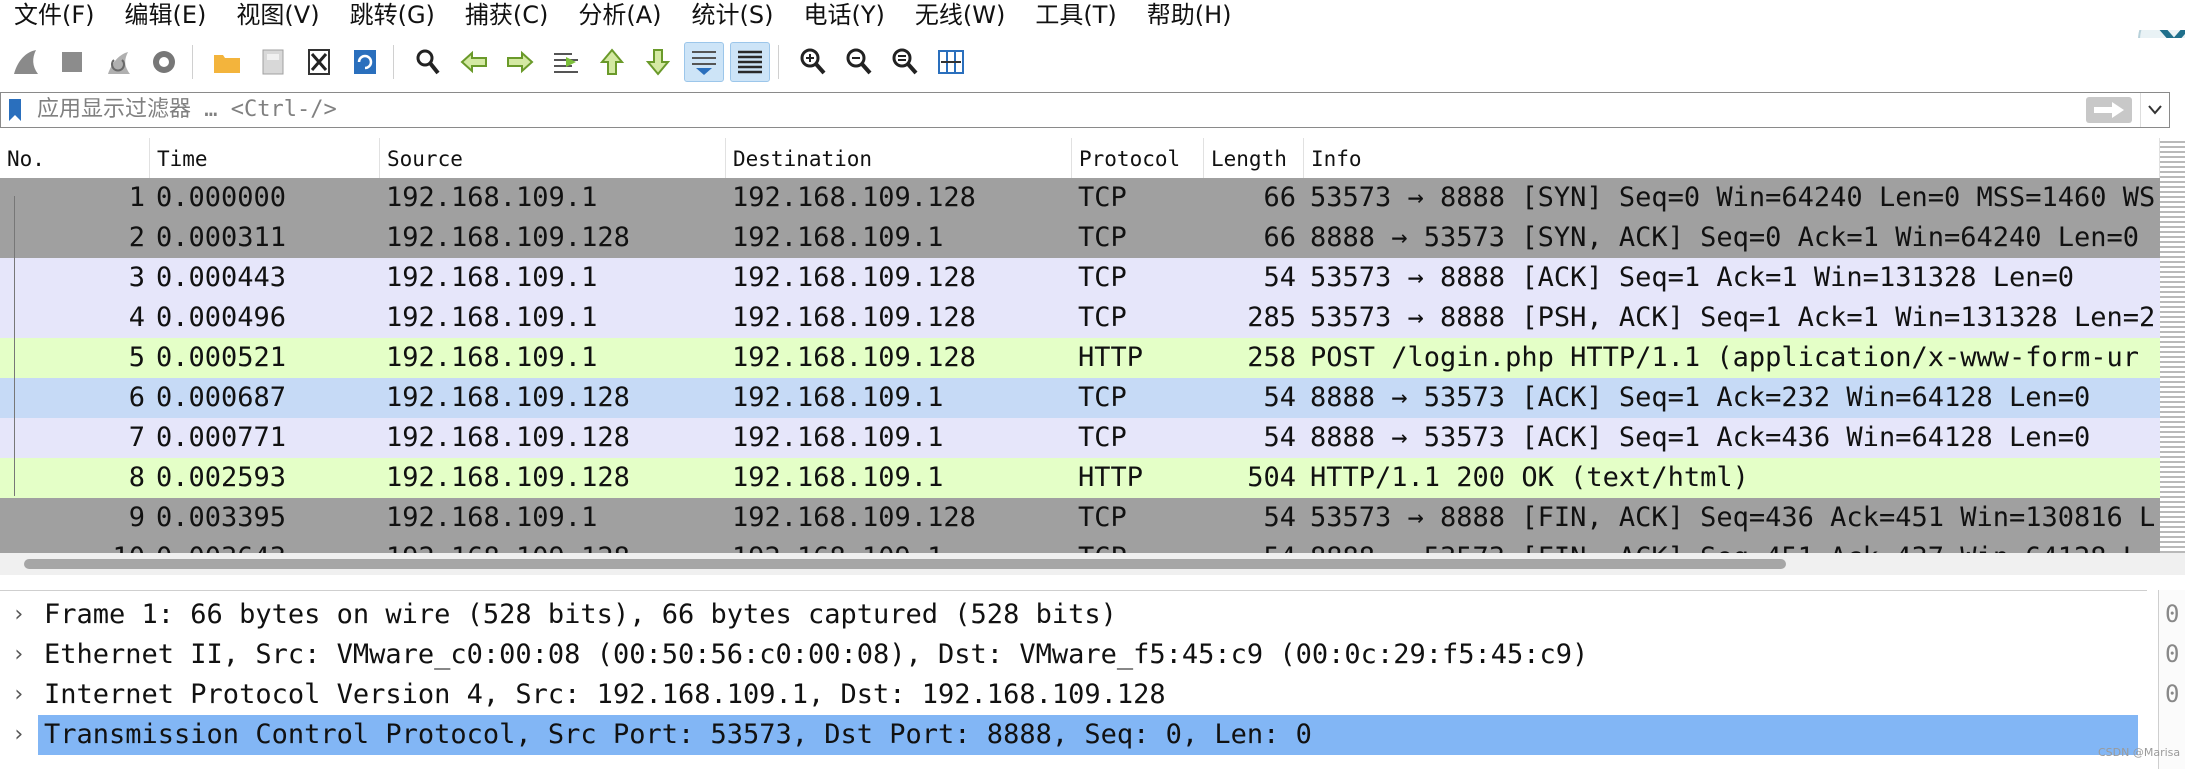  What do you see at coordinates (221, 277) in the screenshot?
I see `packet-cell-time: 0.000443` at bounding box center [221, 277].